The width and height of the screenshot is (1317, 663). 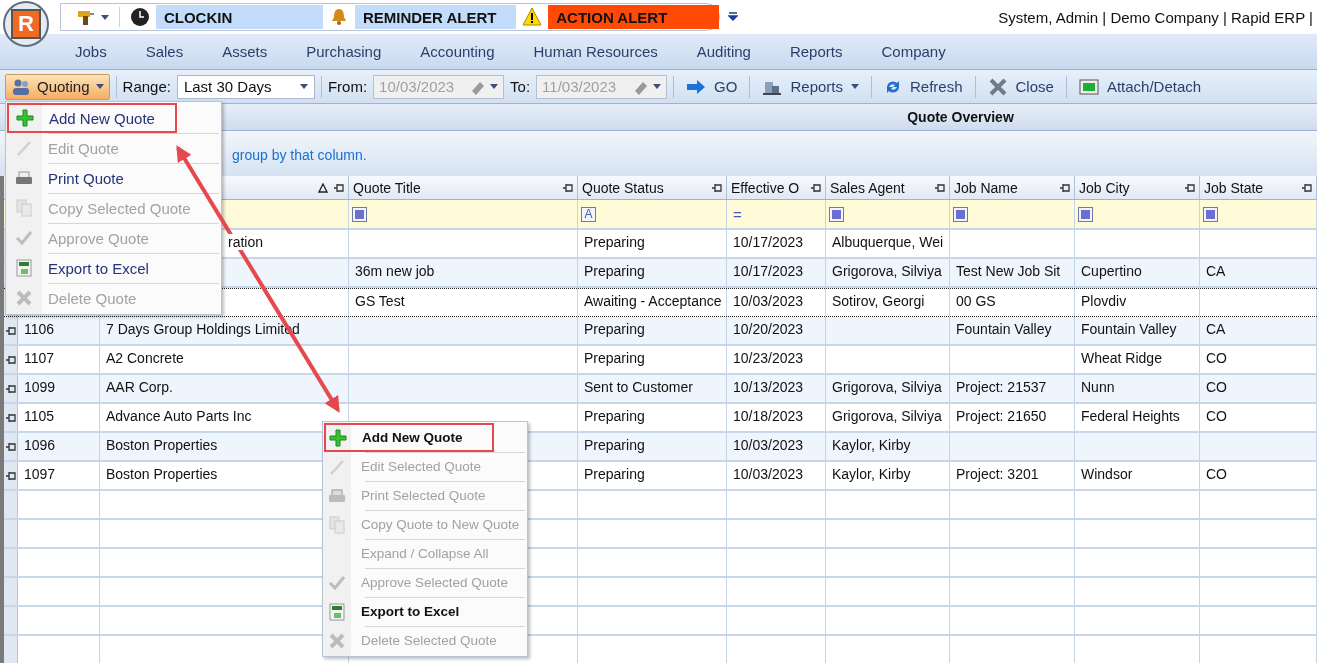 I want to click on arrow-right-icon, so click(x=696, y=86).